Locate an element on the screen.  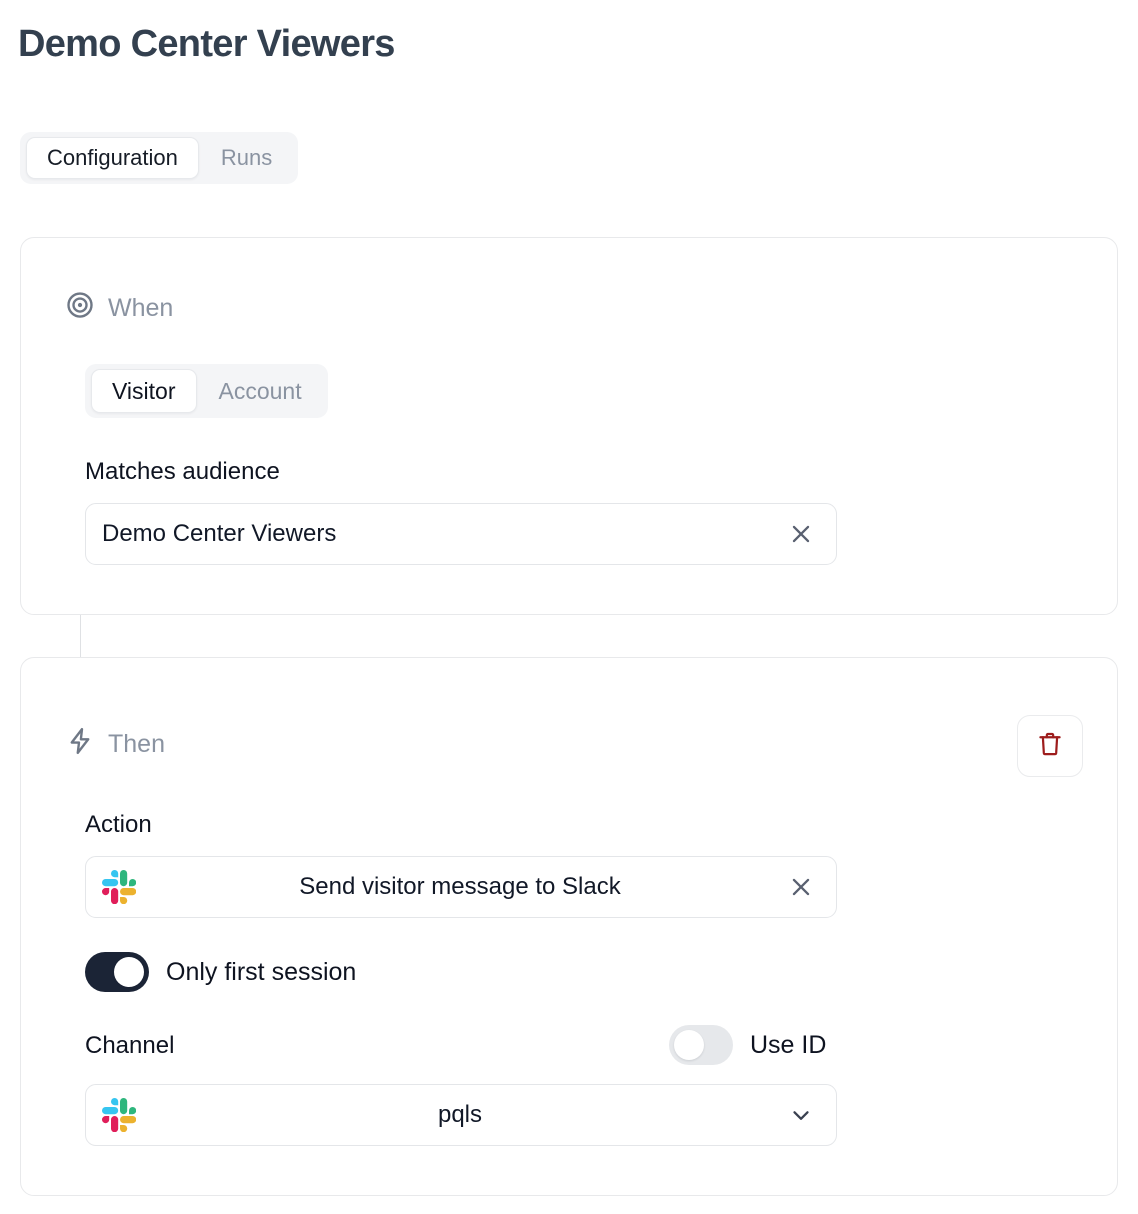
action-value: Send visitor message to Slack is located at coordinates (460, 886).